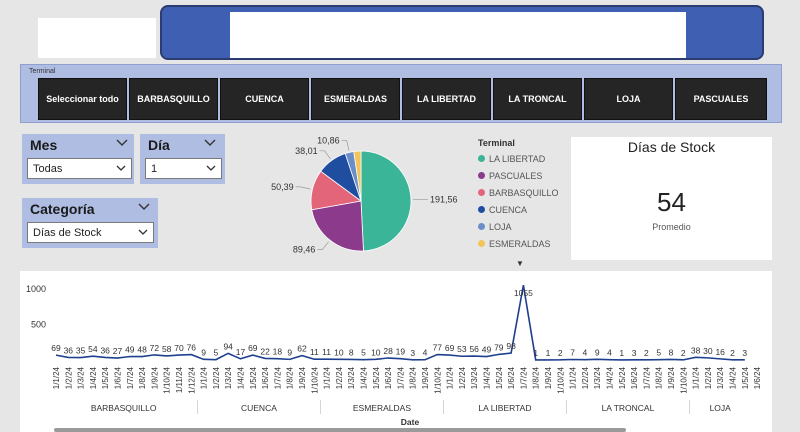  Describe the element at coordinates (671, 352) in the screenshot. I see `data-label: 8` at that location.